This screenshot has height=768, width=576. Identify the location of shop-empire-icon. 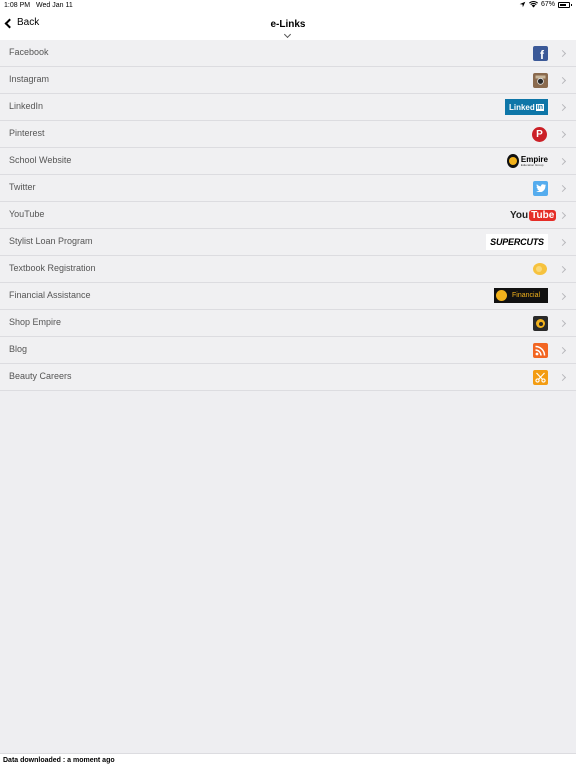
(540, 323).